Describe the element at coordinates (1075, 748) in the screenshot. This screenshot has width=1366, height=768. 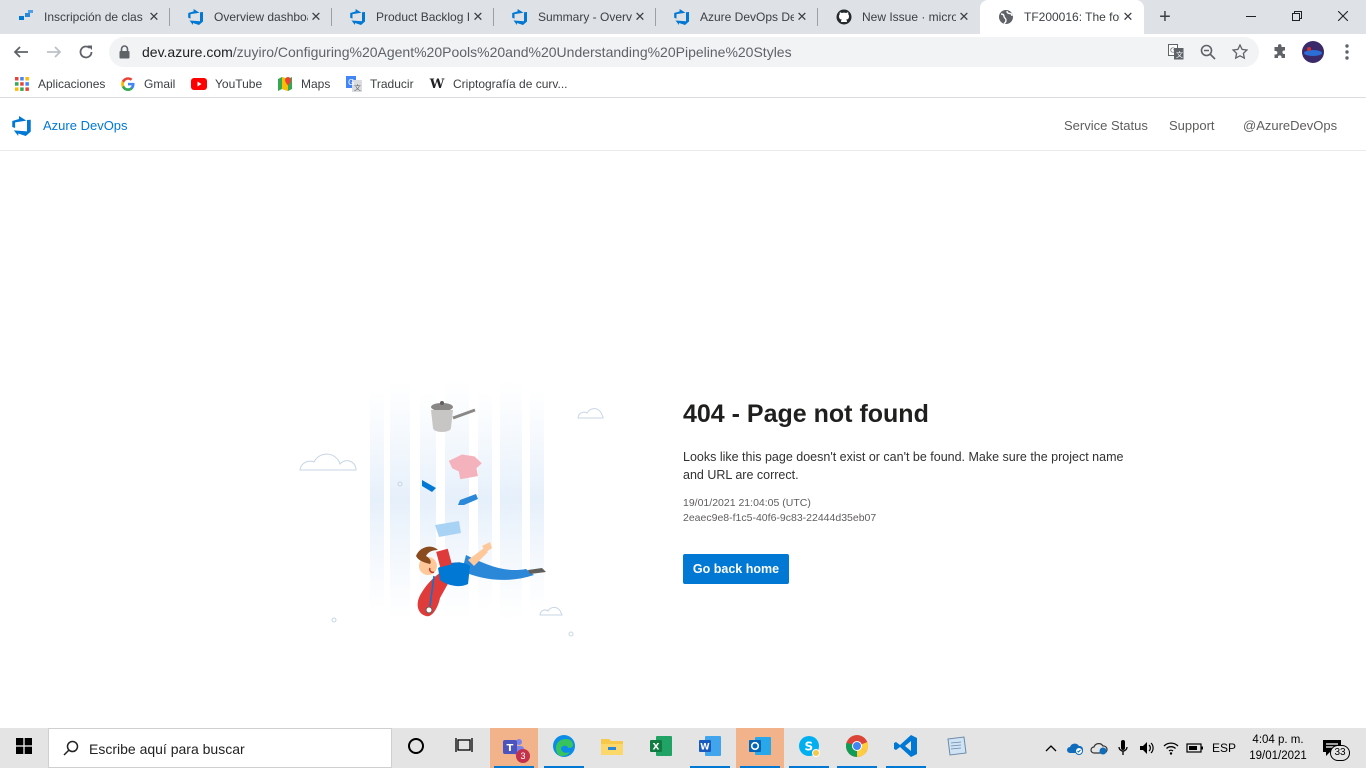
I see `onedrive-icon` at that location.